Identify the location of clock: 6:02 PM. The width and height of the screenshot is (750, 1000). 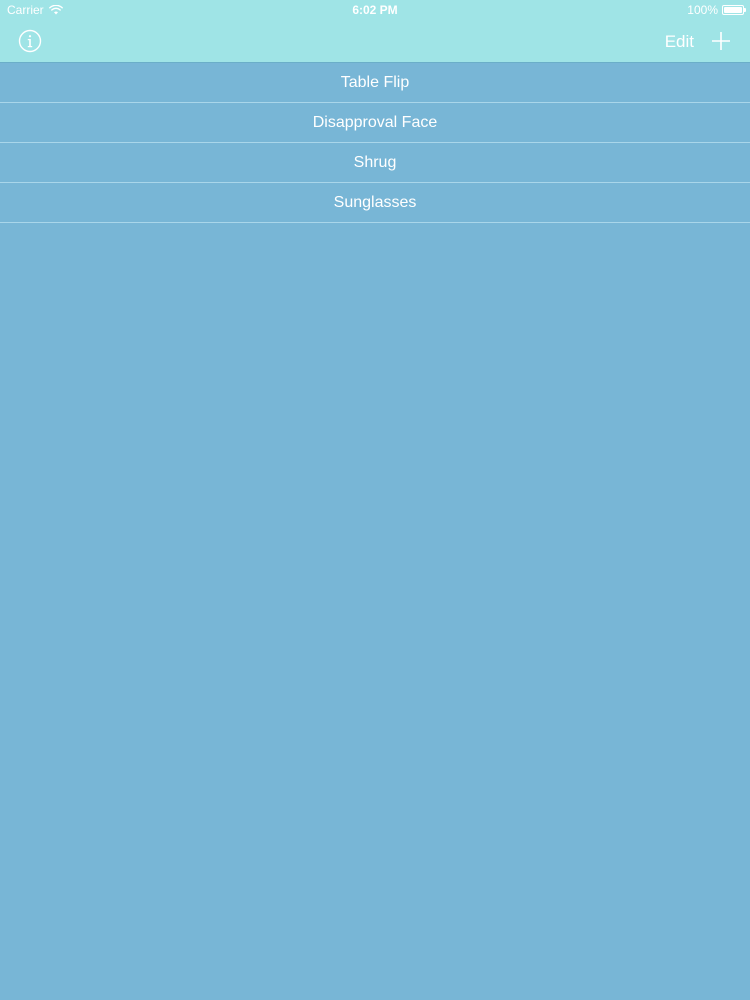
(375, 10).